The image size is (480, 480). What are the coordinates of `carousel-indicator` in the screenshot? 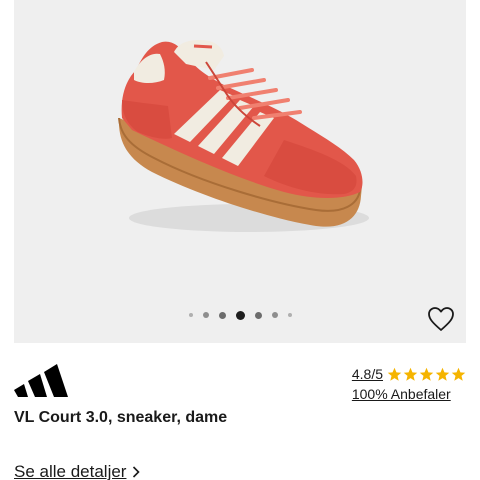 It's located at (240, 315).